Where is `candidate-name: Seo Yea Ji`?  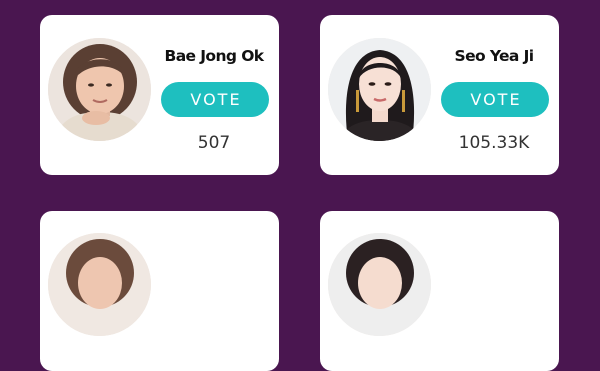
candidate-name: Seo Yea Ji is located at coordinates (494, 56).